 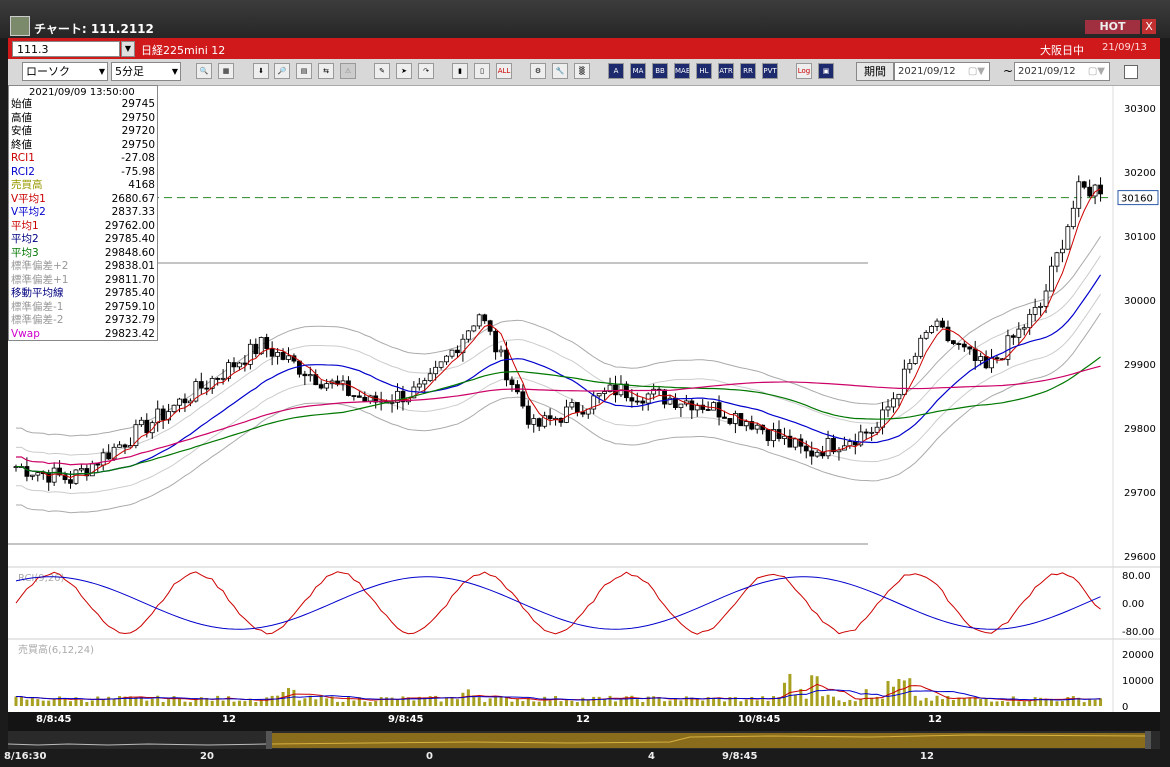 I want to click on zoom-chart-icon: 🔎, so click(x=282, y=71).